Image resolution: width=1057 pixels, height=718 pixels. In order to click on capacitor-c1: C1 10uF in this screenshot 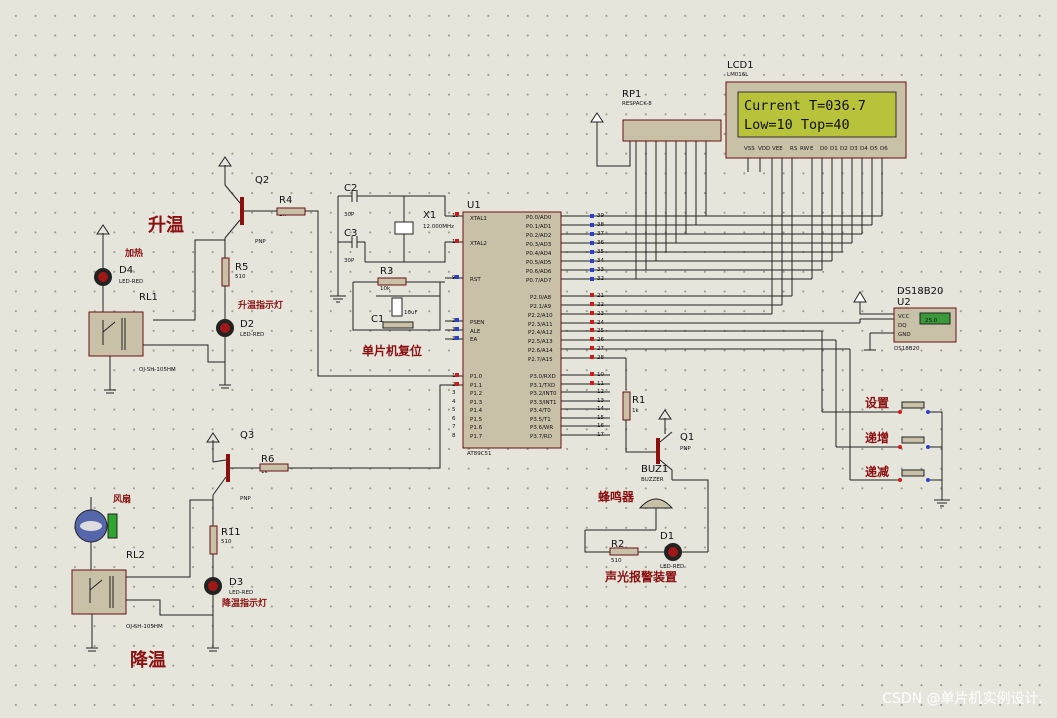, I will do `click(394, 311)`.